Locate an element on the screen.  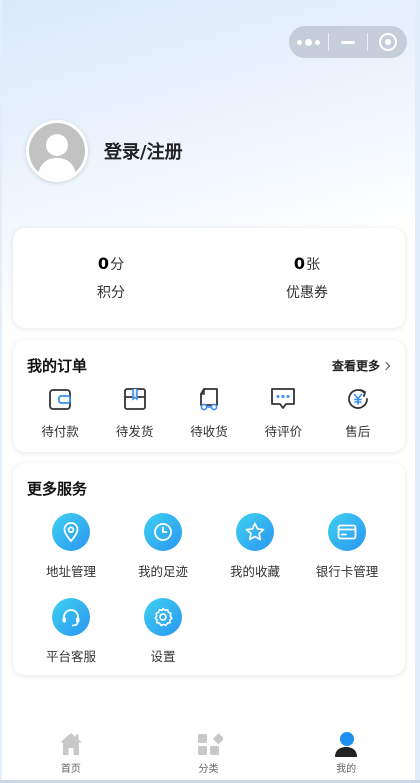
star-icon is located at coordinates (255, 531).